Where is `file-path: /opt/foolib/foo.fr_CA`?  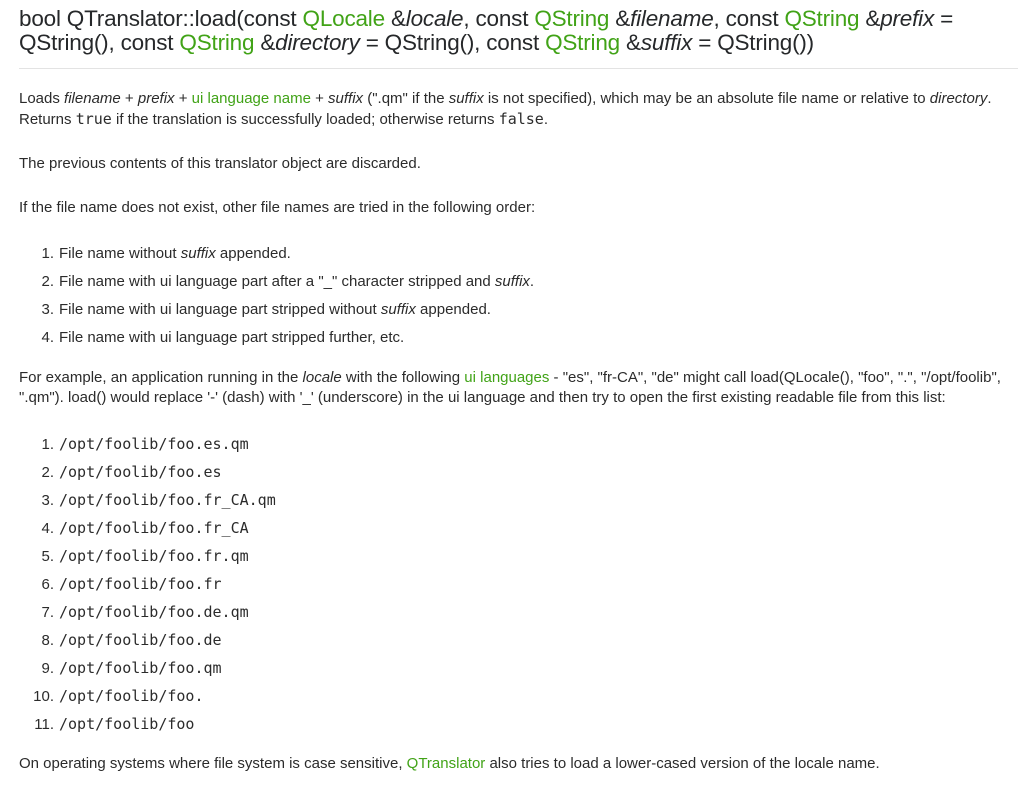 file-path: /opt/foolib/foo.fr_CA is located at coordinates (154, 528).